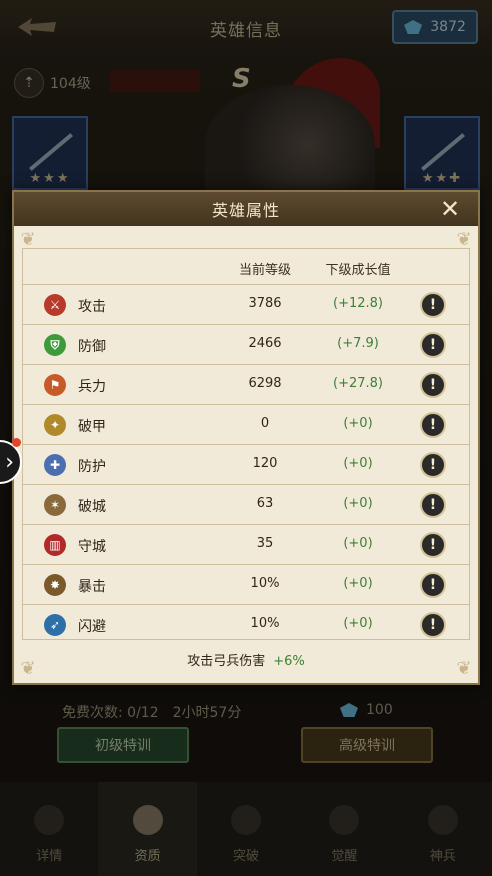  I want to click on attribute-name: 攻击, so click(92, 307).